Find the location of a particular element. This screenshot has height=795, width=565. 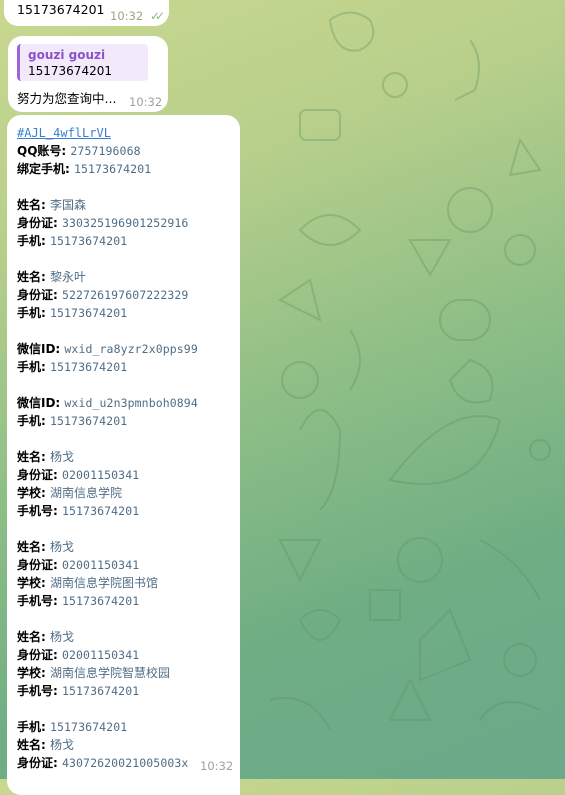

result-line: 身份证: 522726197607222329 is located at coordinates (128, 295).